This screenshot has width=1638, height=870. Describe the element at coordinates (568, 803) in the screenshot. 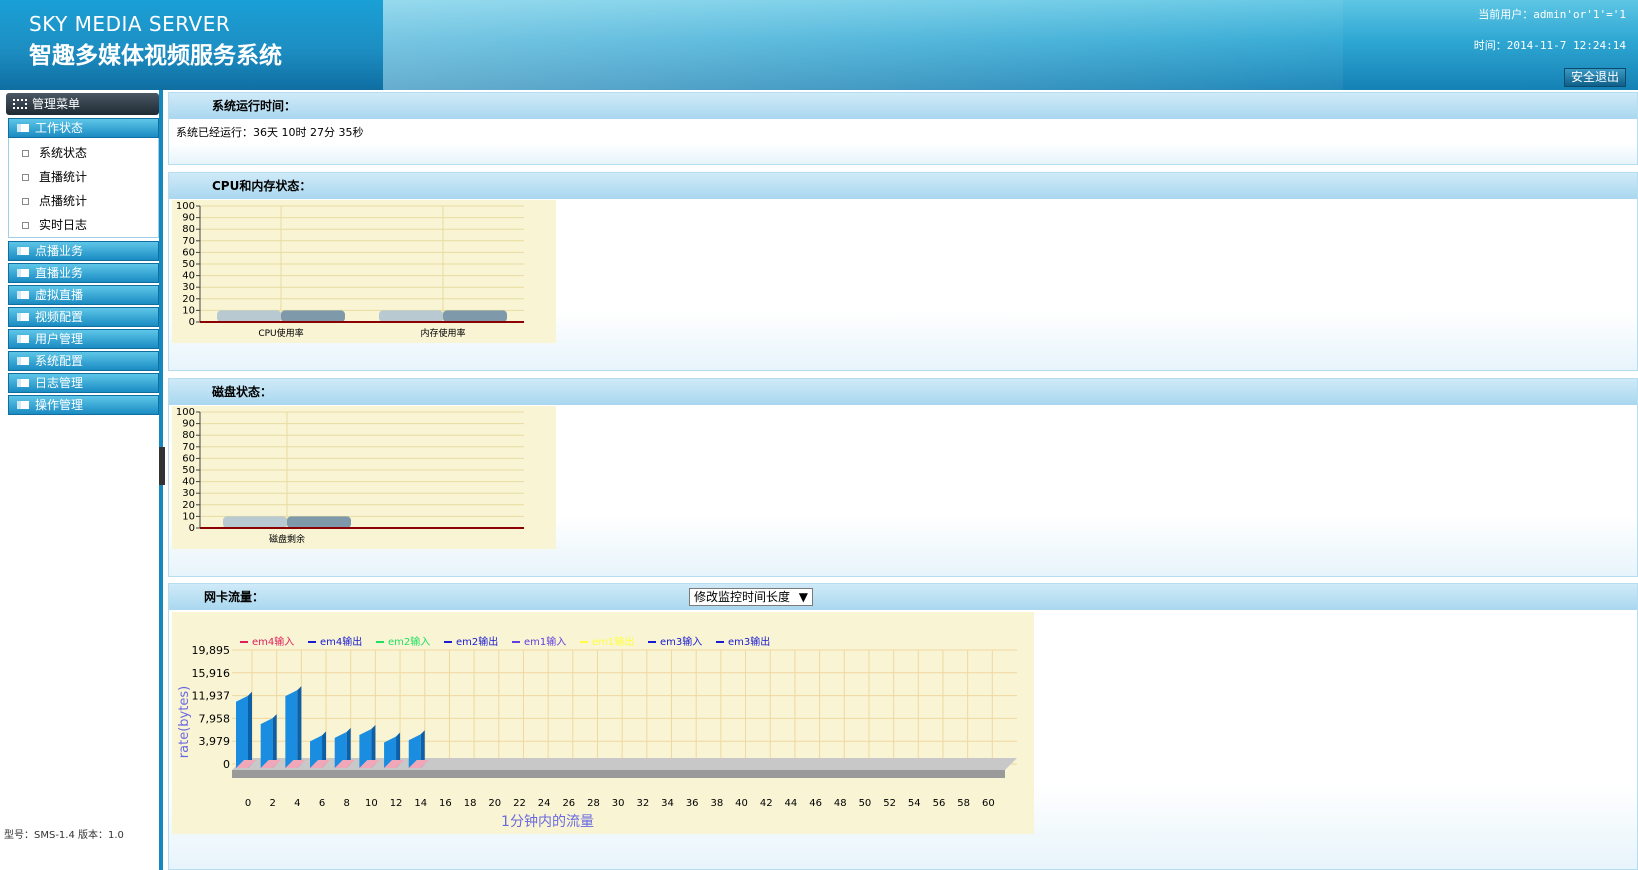

I see `x-tick-label: 26` at that location.